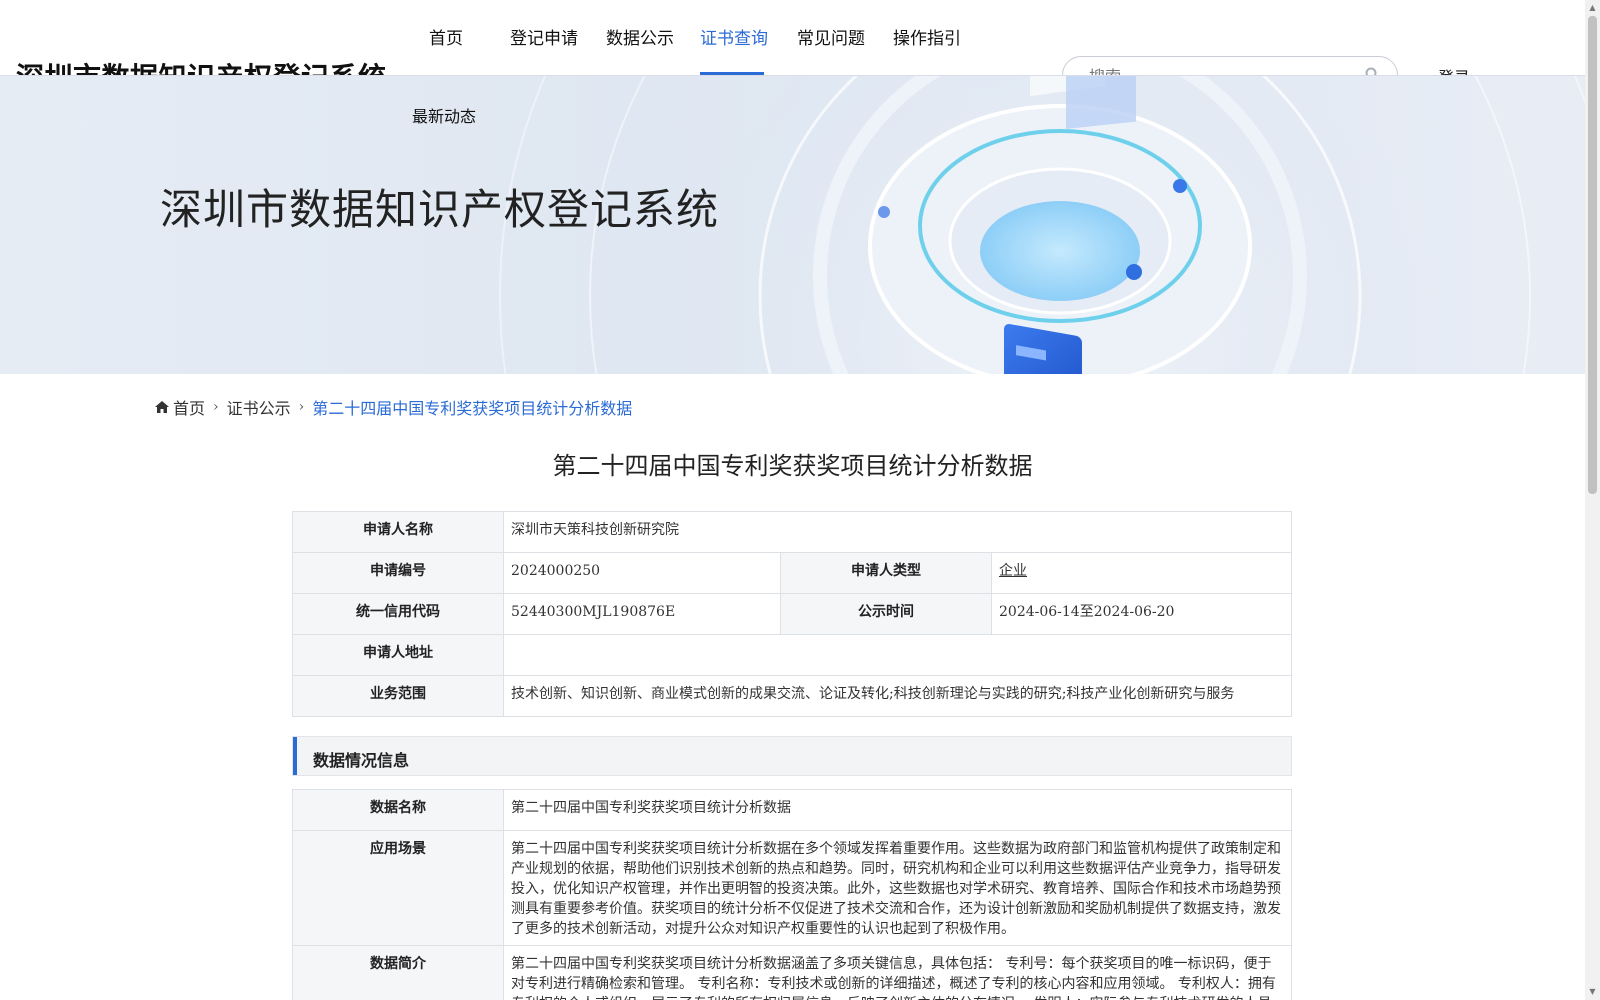 The width and height of the screenshot is (1600, 1000). Describe the element at coordinates (792, 466) in the screenshot. I see `page-title: 第二十四届中国专利奖获奖项目统计分析数据` at that location.